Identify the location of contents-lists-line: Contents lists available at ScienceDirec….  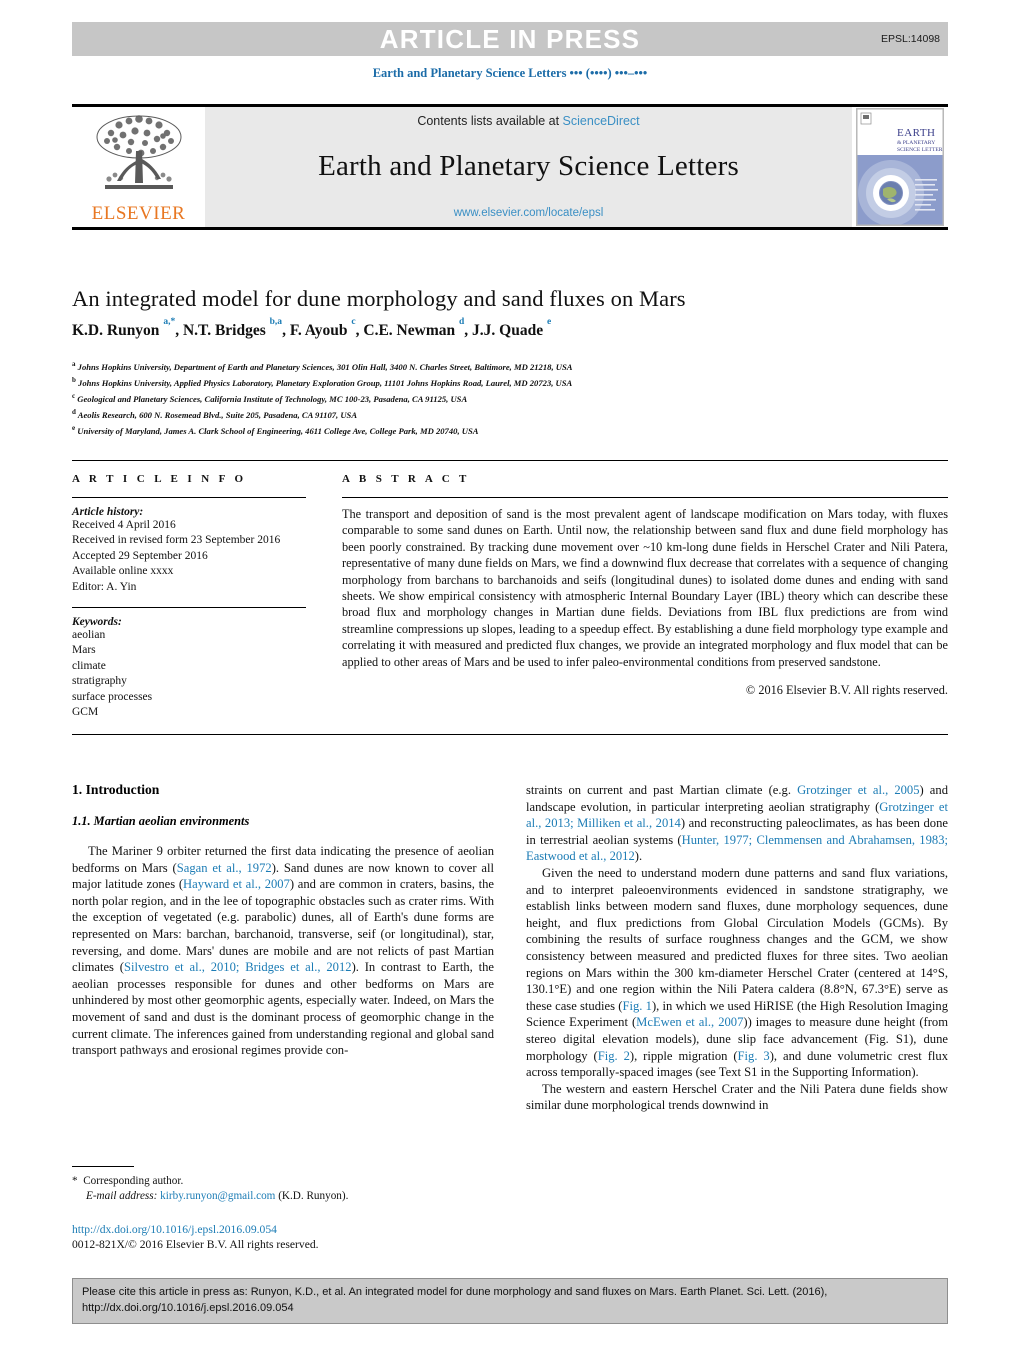
(528, 121).